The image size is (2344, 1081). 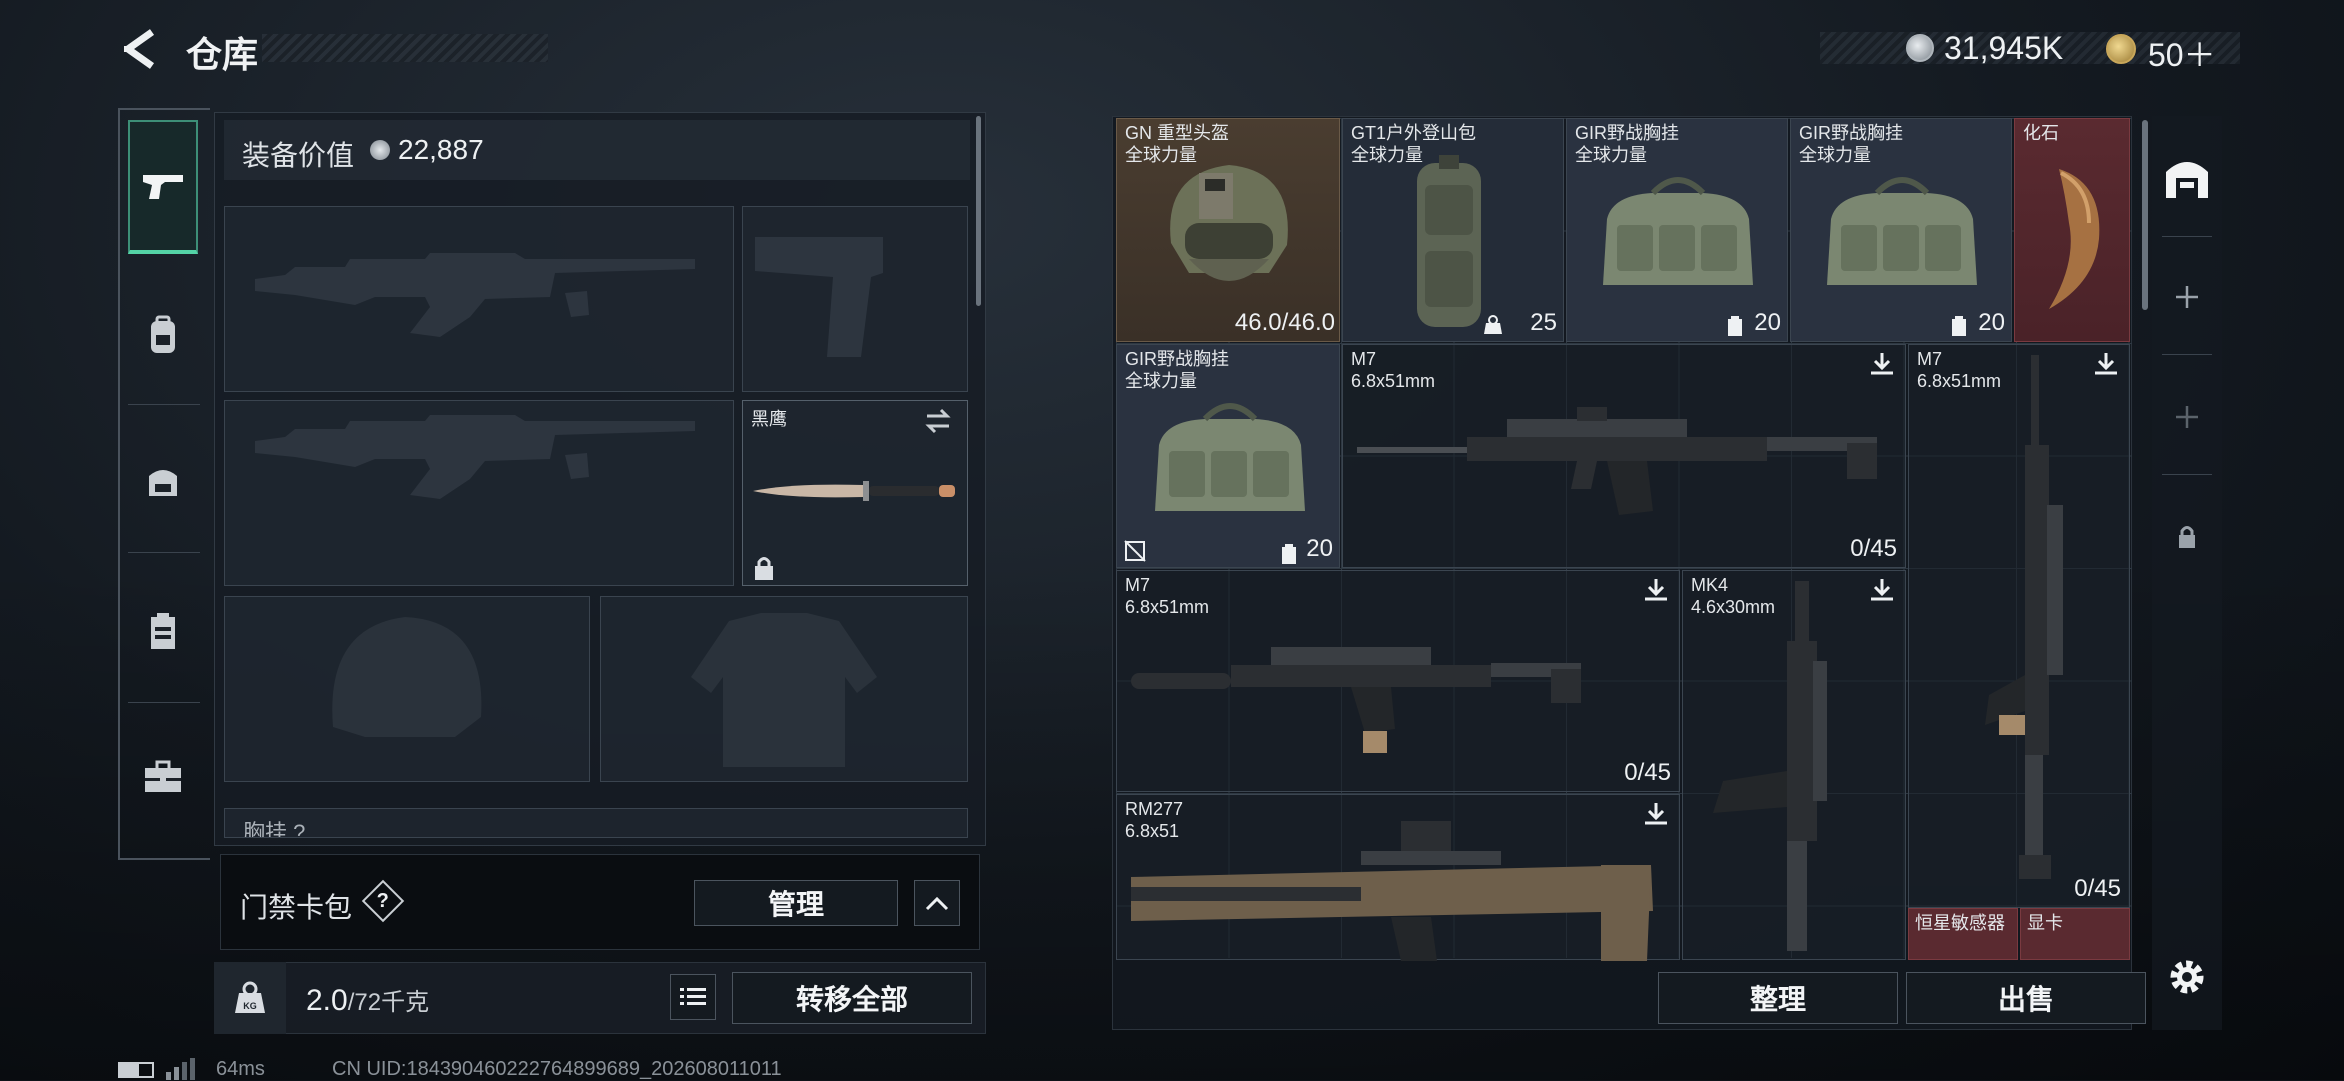 What do you see at coordinates (1135, 551) in the screenshot?
I see `no-insure-icon` at bounding box center [1135, 551].